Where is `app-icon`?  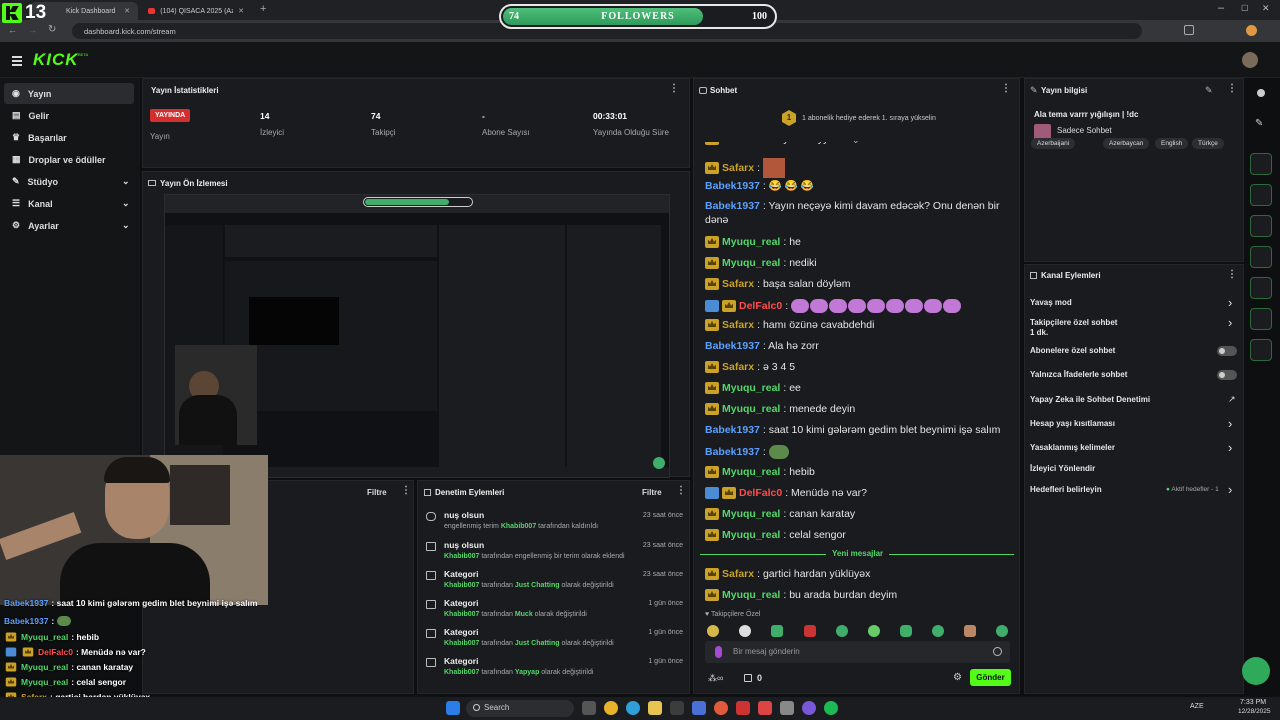
app-icon is located at coordinates (677, 708).